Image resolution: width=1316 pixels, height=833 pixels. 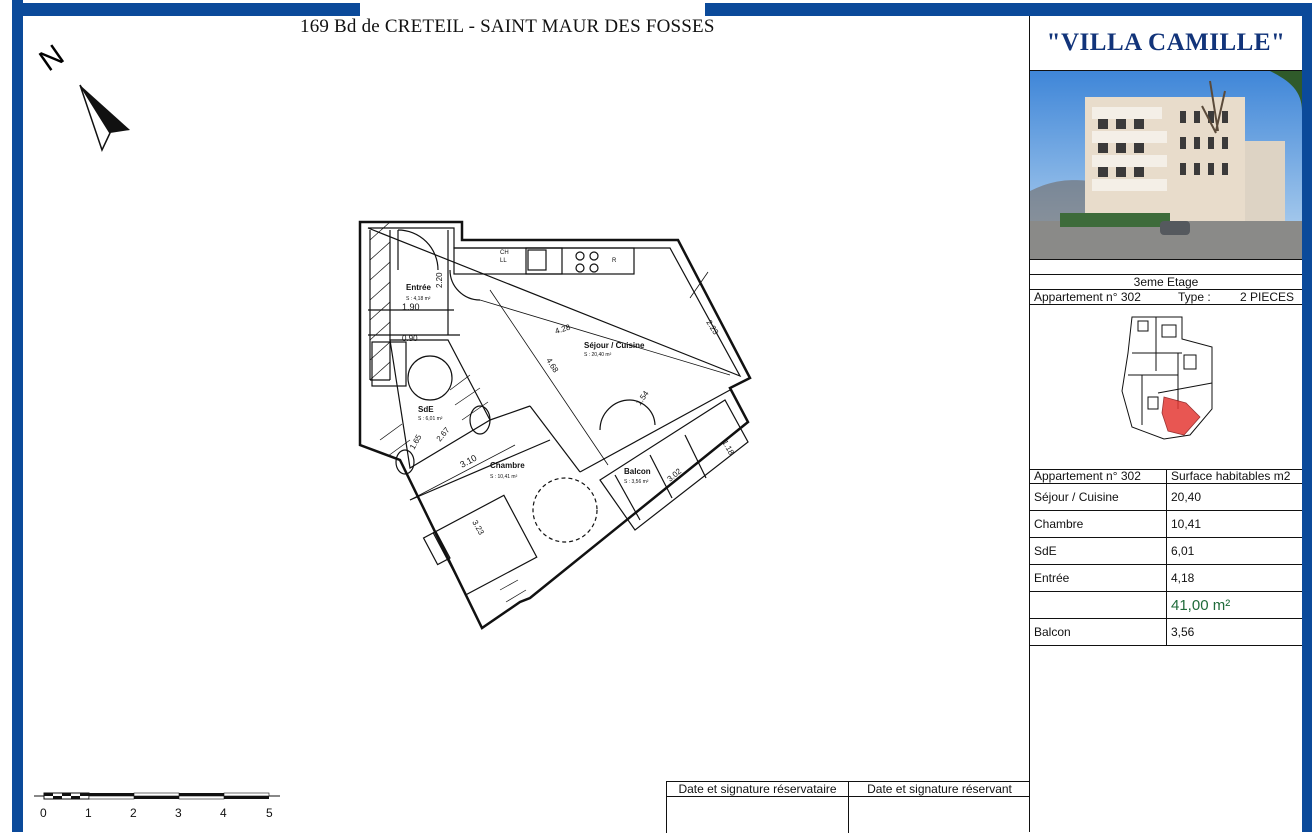 I want to click on type-label: Type :, so click(x=1194, y=297).